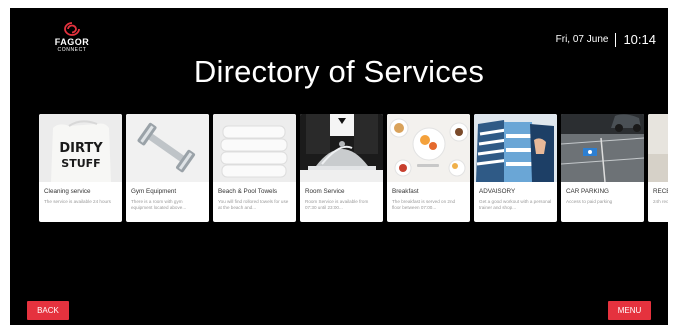 Image resolution: width=678 pixels, height=325 pixels. Describe the element at coordinates (154, 191) in the screenshot. I see `service-title: Gym Equipment` at that location.